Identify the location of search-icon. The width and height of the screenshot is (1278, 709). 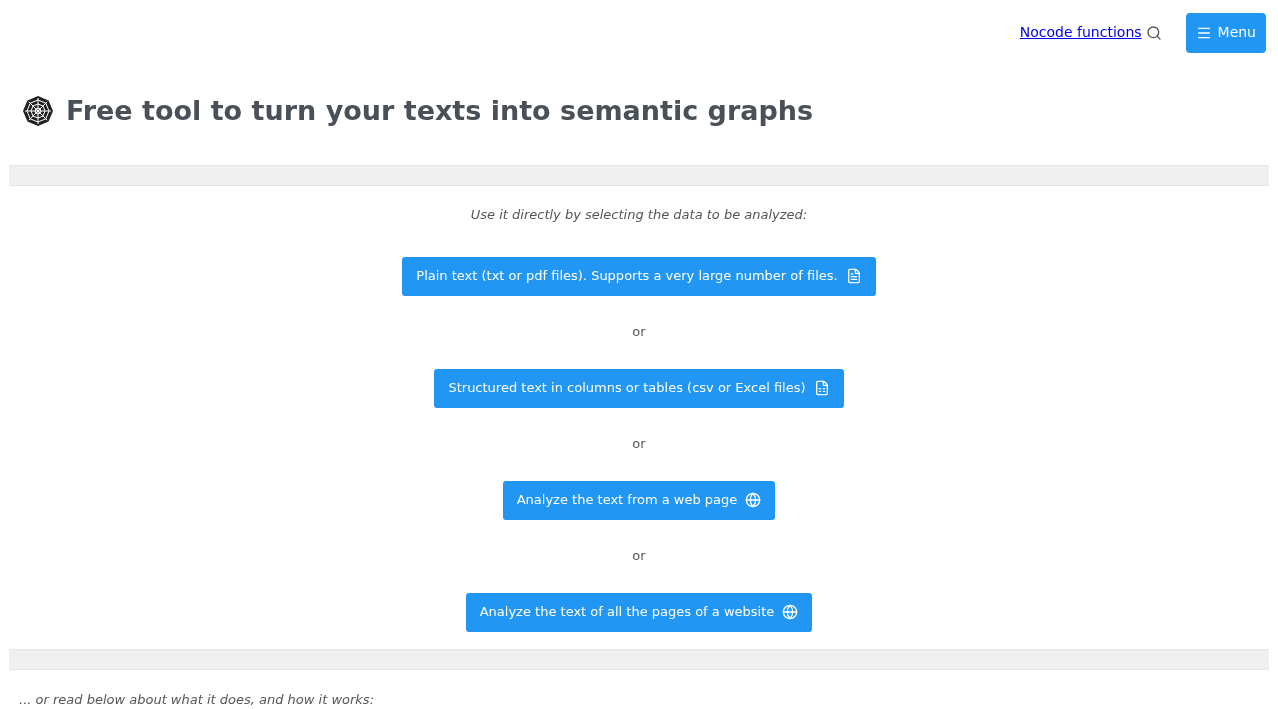
(1153, 32).